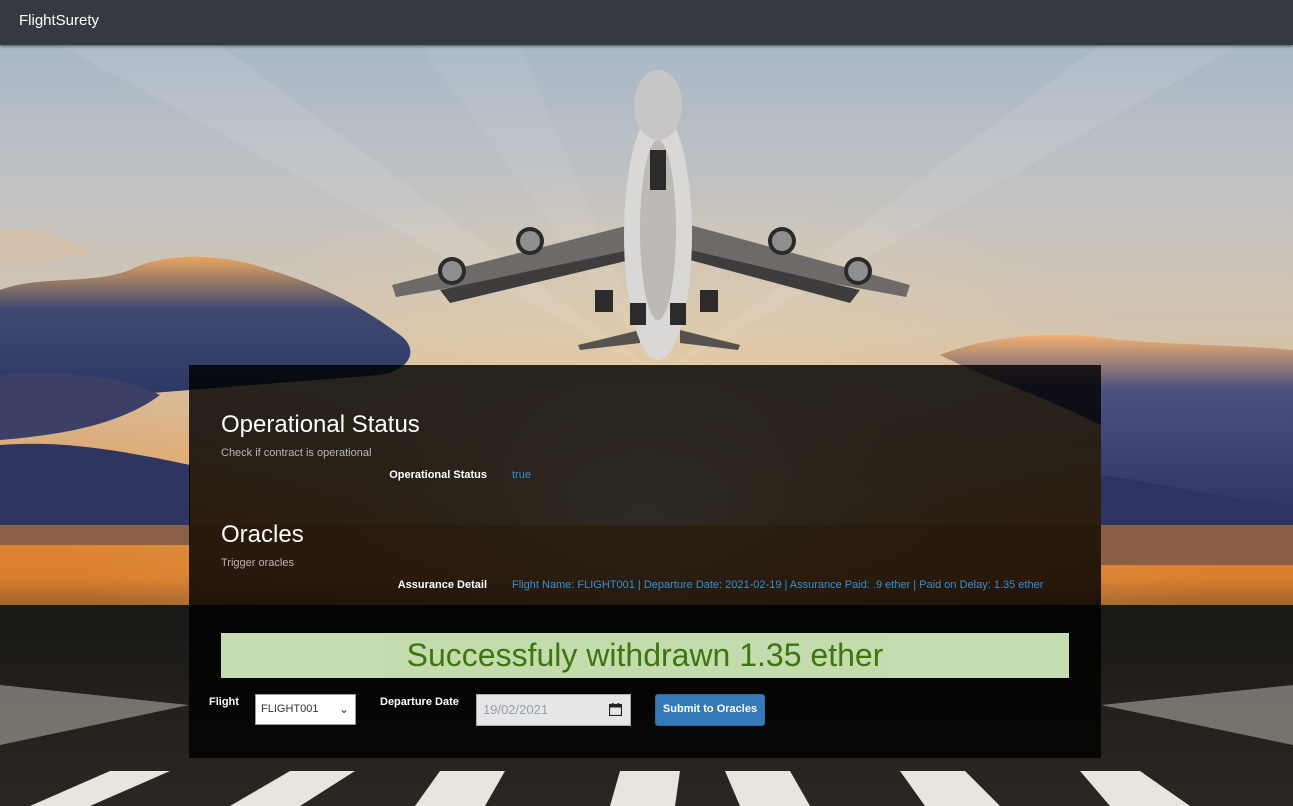  What do you see at coordinates (438, 475) in the screenshot?
I see `operational-status-label: Operational Status` at bounding box center [438, 475].